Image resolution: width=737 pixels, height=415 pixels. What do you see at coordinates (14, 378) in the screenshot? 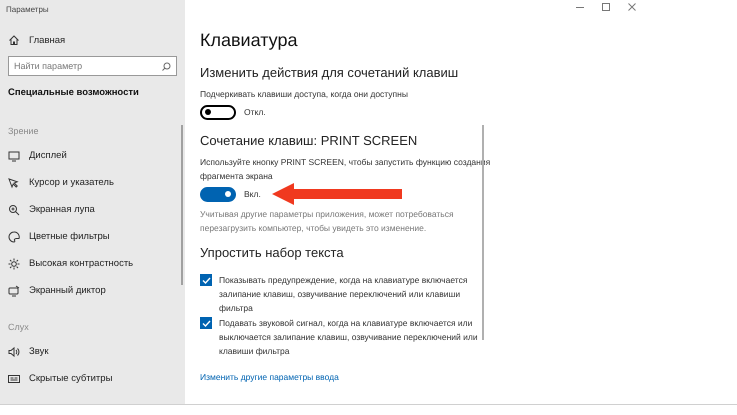
I see `captions-icon` at bounding box center [14, 378].